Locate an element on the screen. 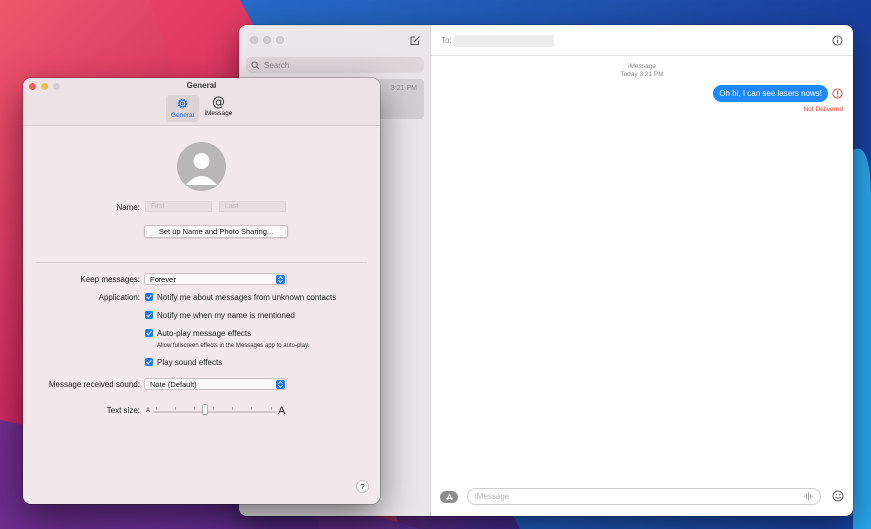 The image size is (871, 529). autoplay-effects-label: Auto-play message effects is located at coordinates (204, 333).